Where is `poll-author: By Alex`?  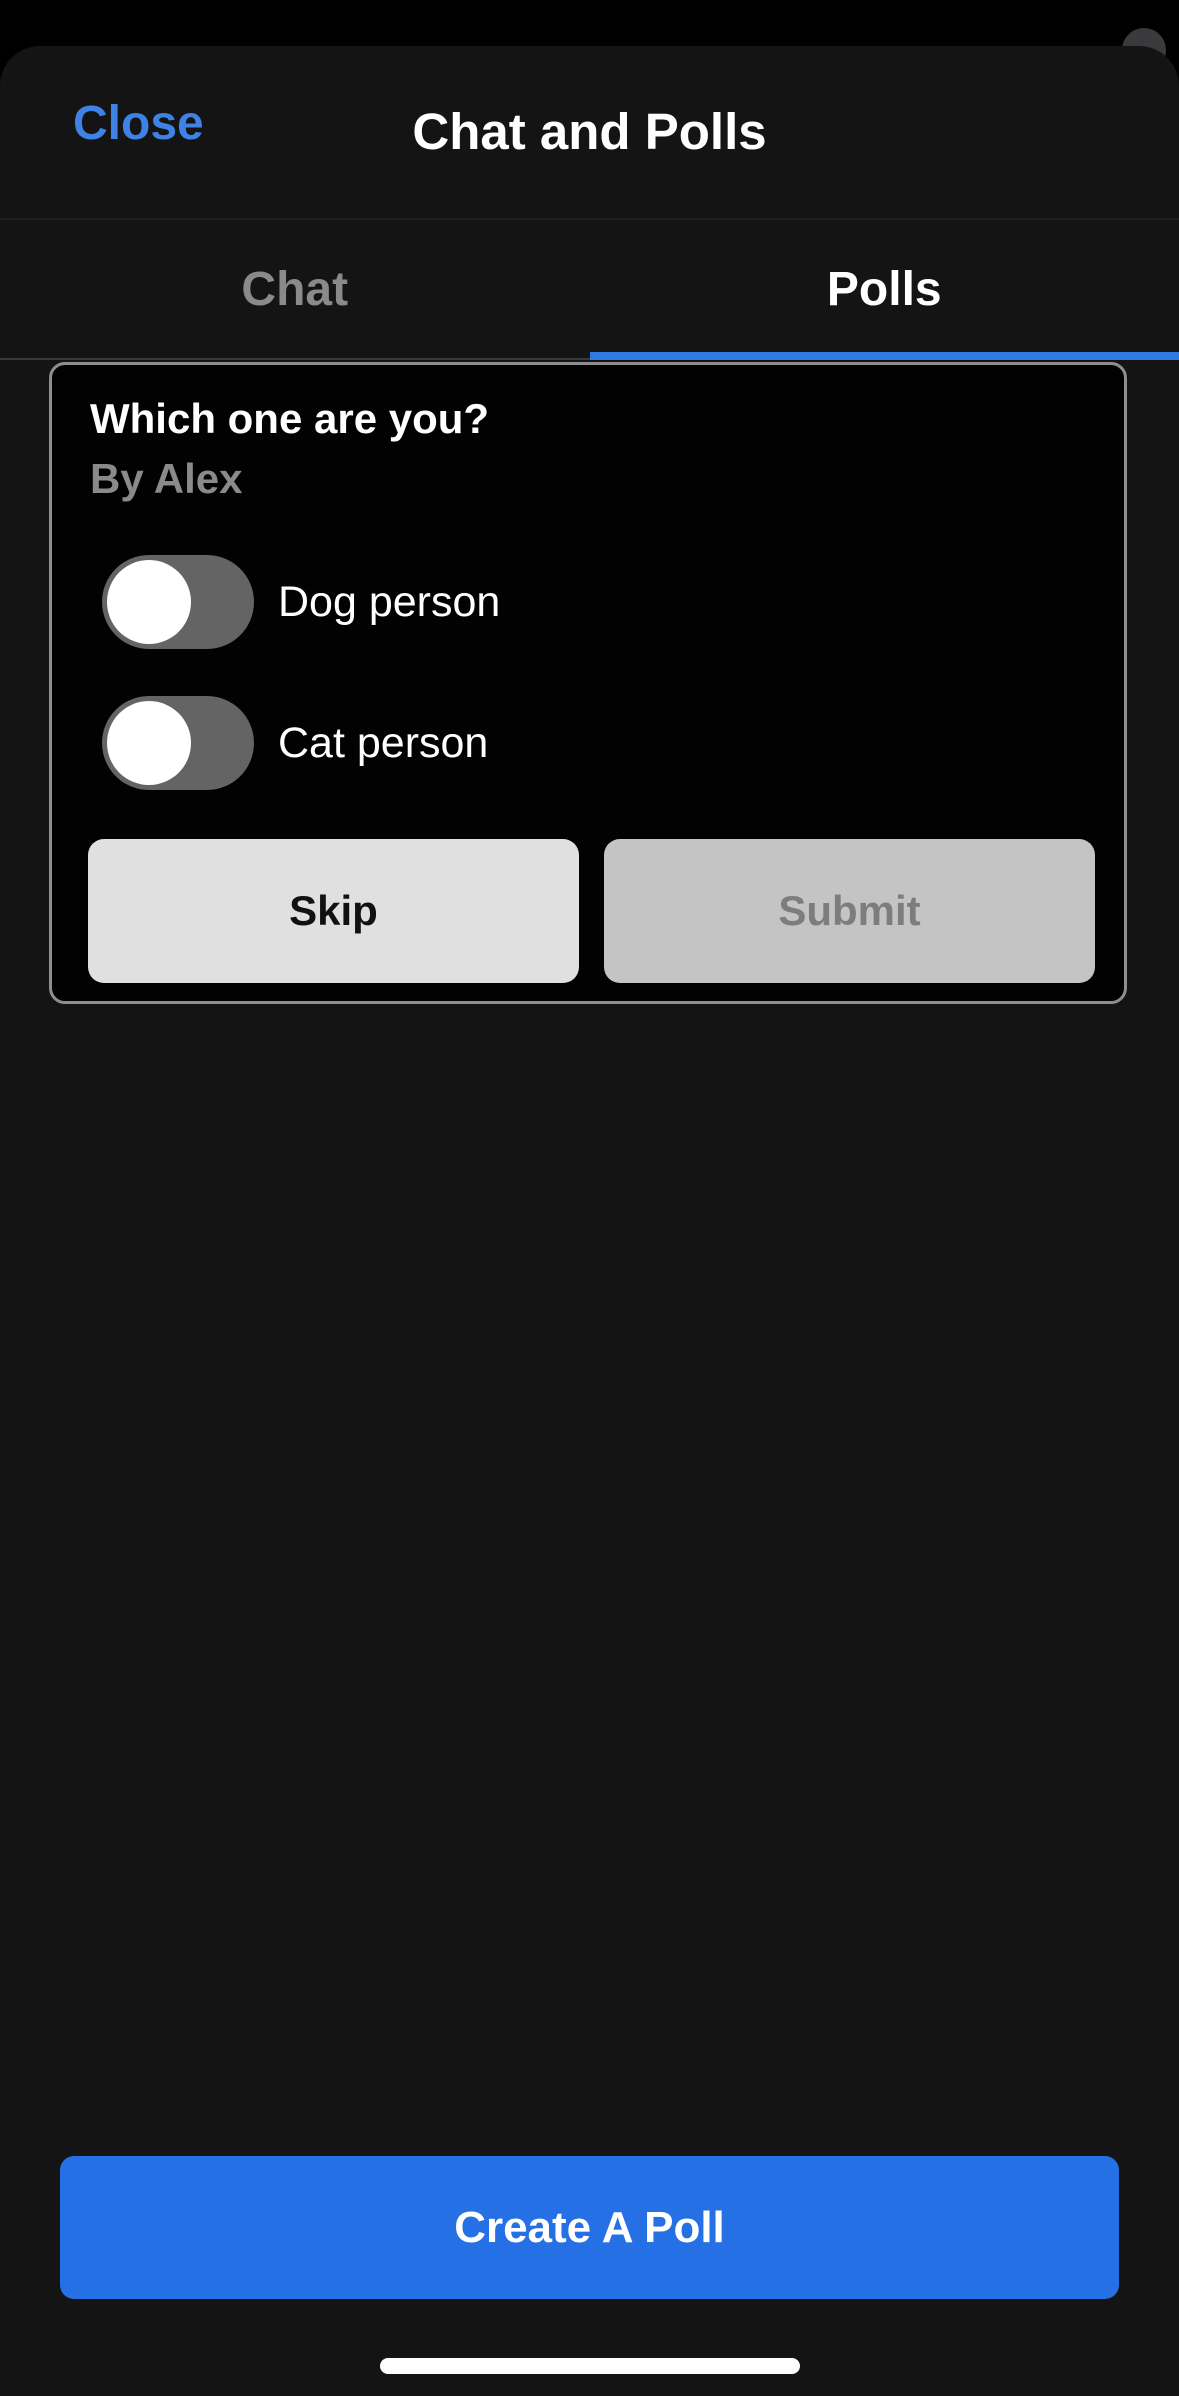 poll-author: By Alex is located at coordinates (166, 478).